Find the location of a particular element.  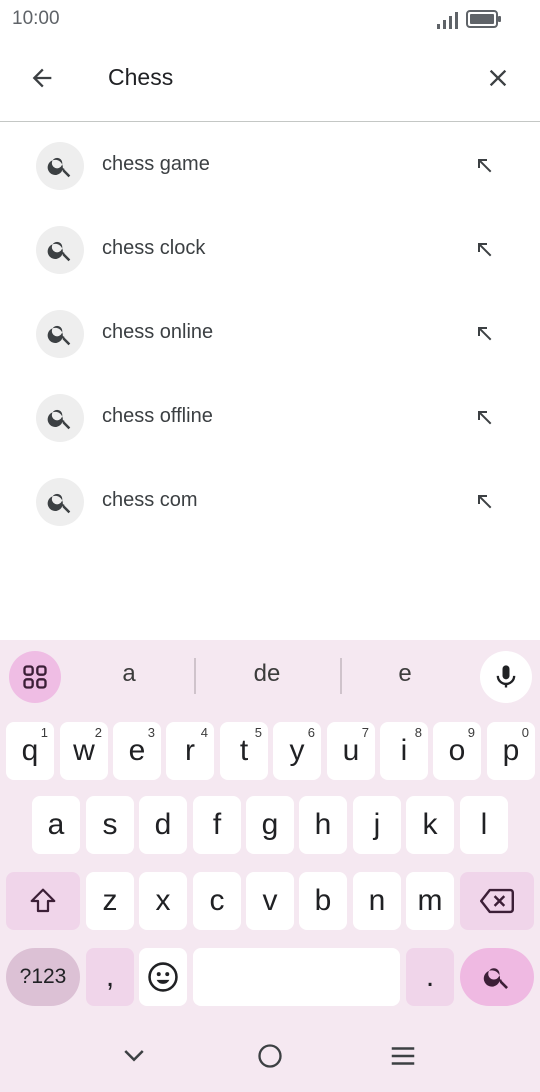

recents-button is located at coordinates (403, 1056).